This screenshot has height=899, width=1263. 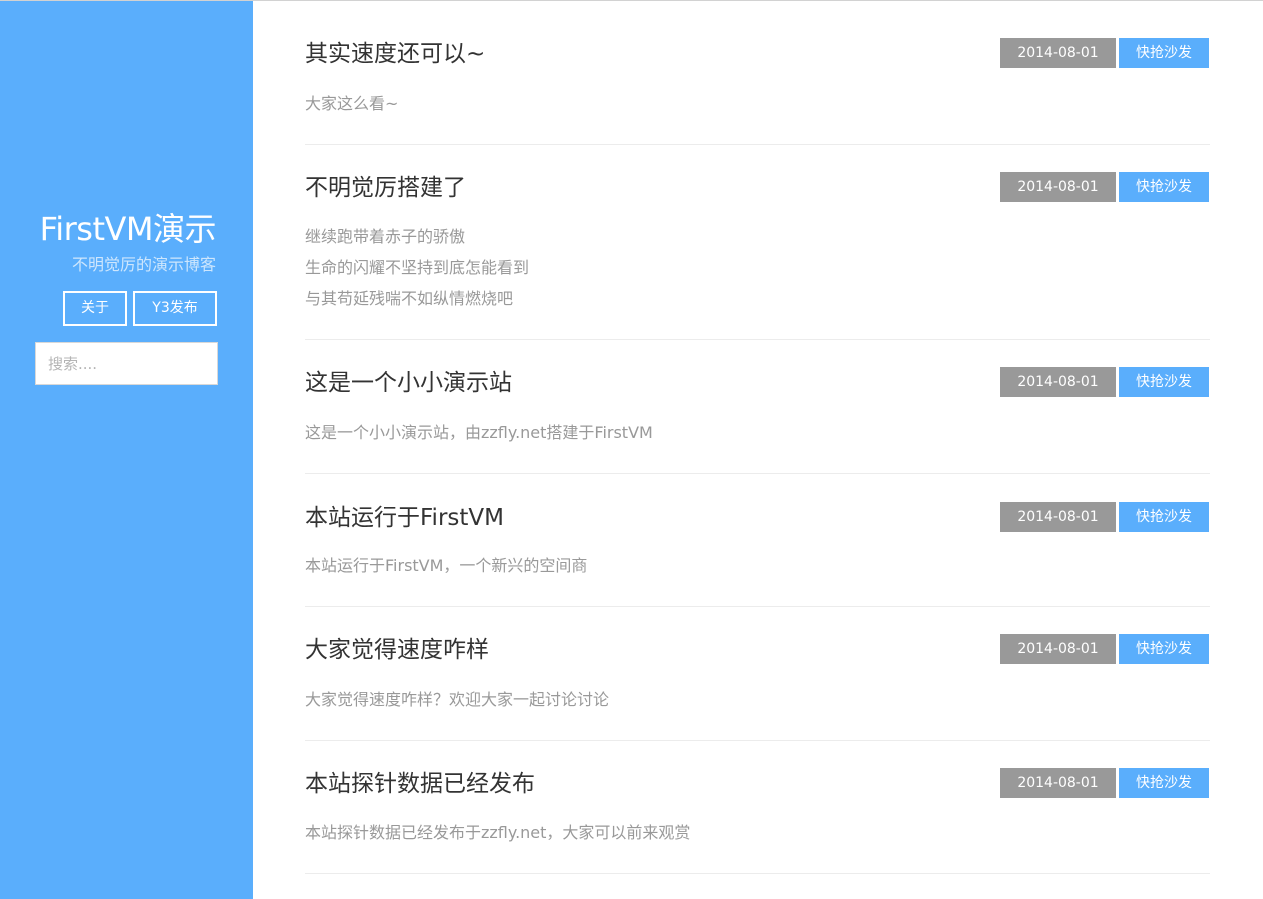 What do you see at coordinates (420, 784) in the screenshot?
I see `post-title: 本站探针数据已经发布` at bounding box center [420, 784].